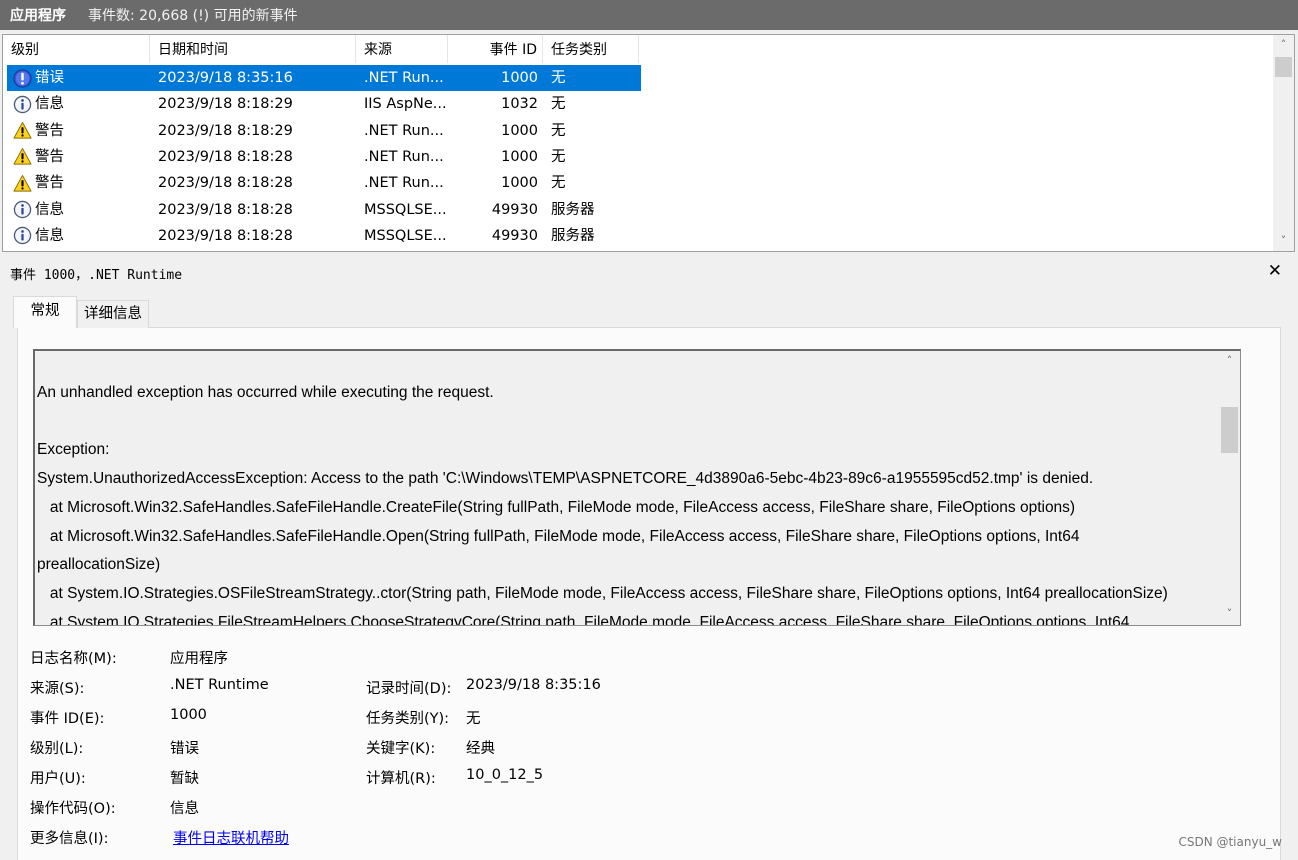 This screenshot has height=860, width=1298. What do you see at coordinates (219, 685) in the screenshot?
I see `value-source: .NET Runtime` at bounding box center [219, 685].